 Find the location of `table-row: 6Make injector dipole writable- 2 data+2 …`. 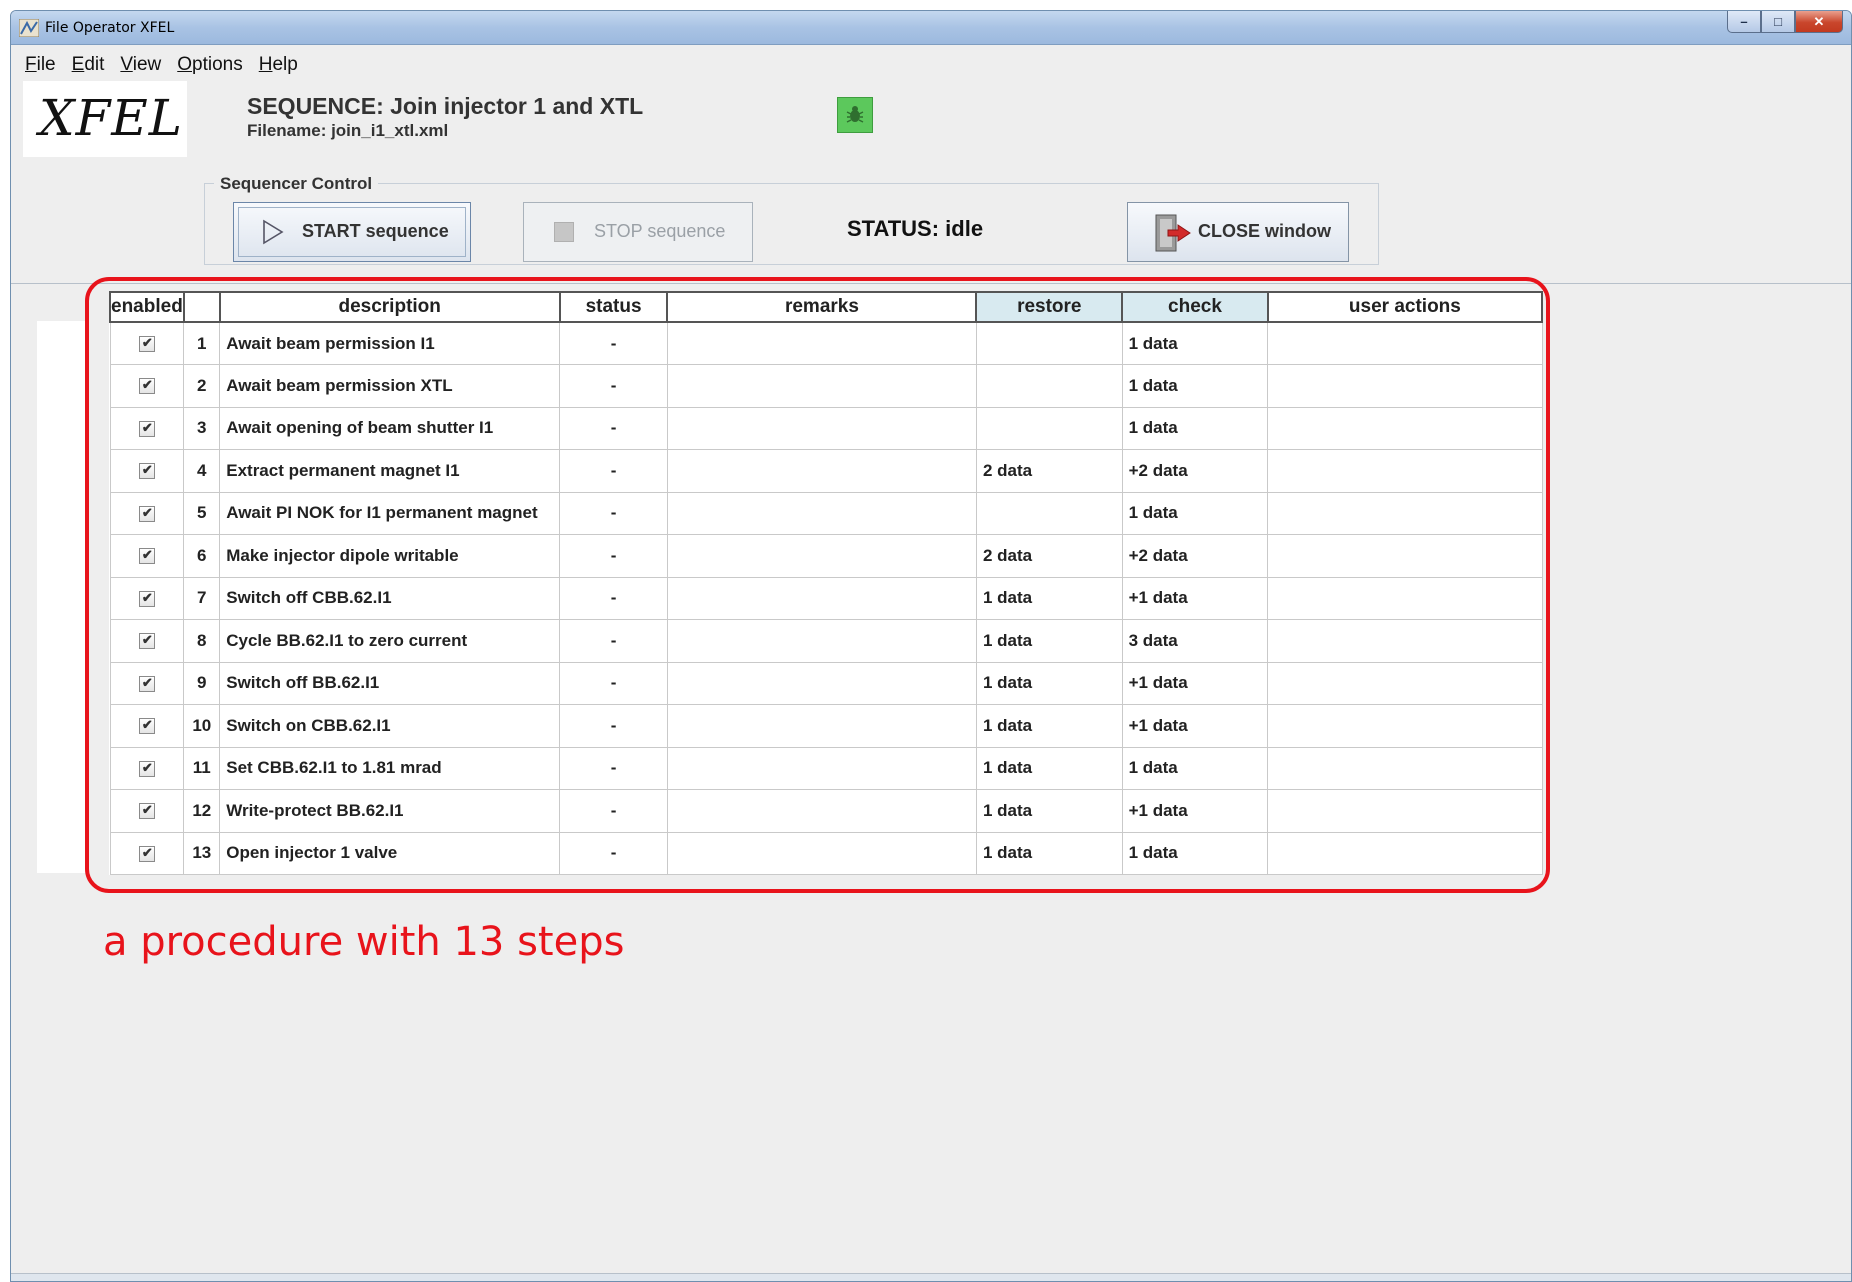

table-row: 6Make injector dipole writable- 2 data+2 … is located at coordinates (826, 556).